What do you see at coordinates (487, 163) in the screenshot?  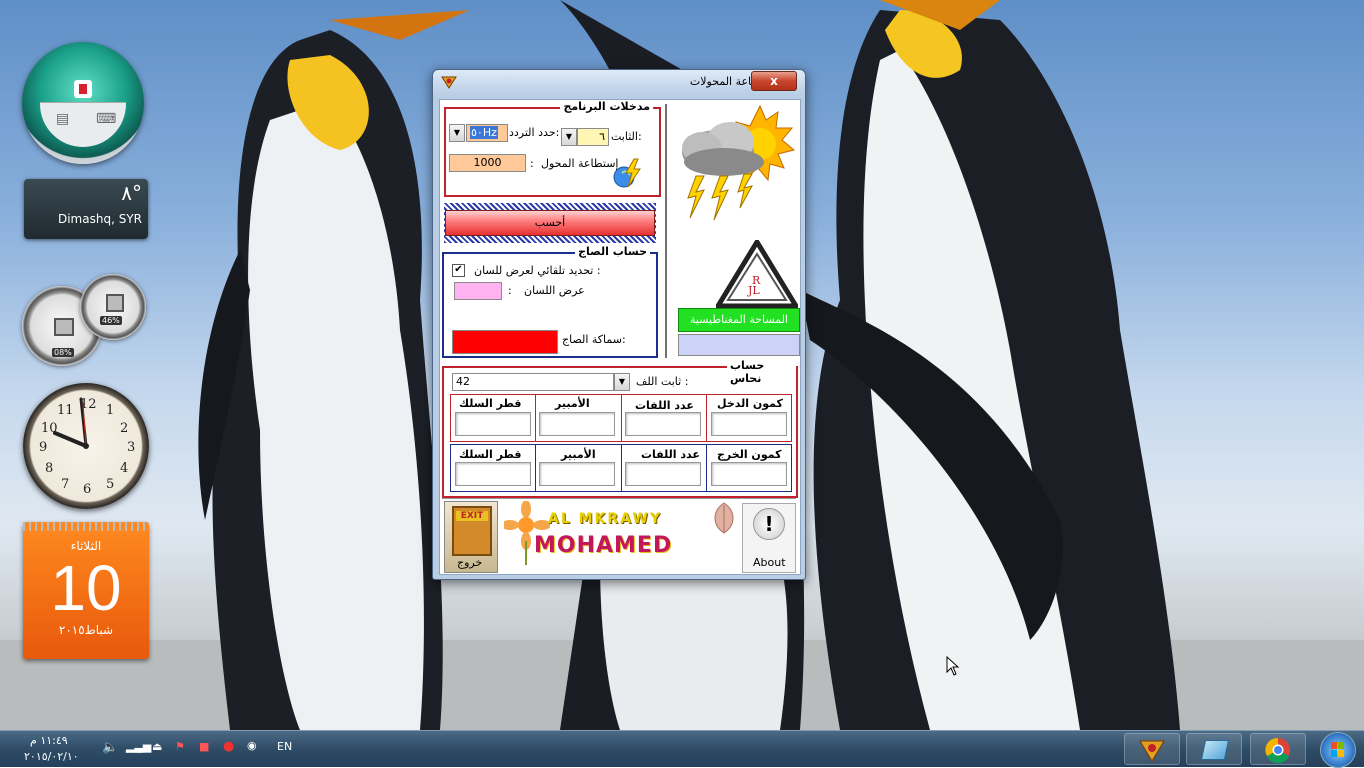 I see `power-input: 1000` at bounding box center [487, 163].